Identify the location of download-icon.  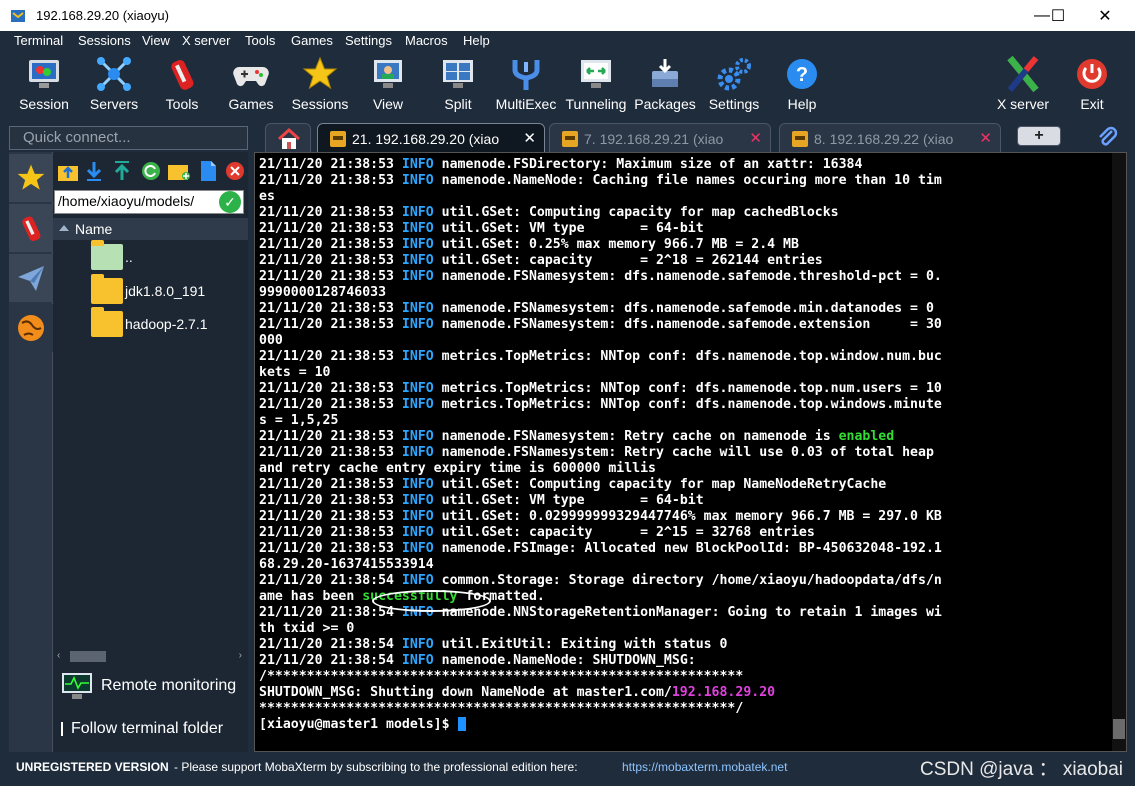
(94, 171).